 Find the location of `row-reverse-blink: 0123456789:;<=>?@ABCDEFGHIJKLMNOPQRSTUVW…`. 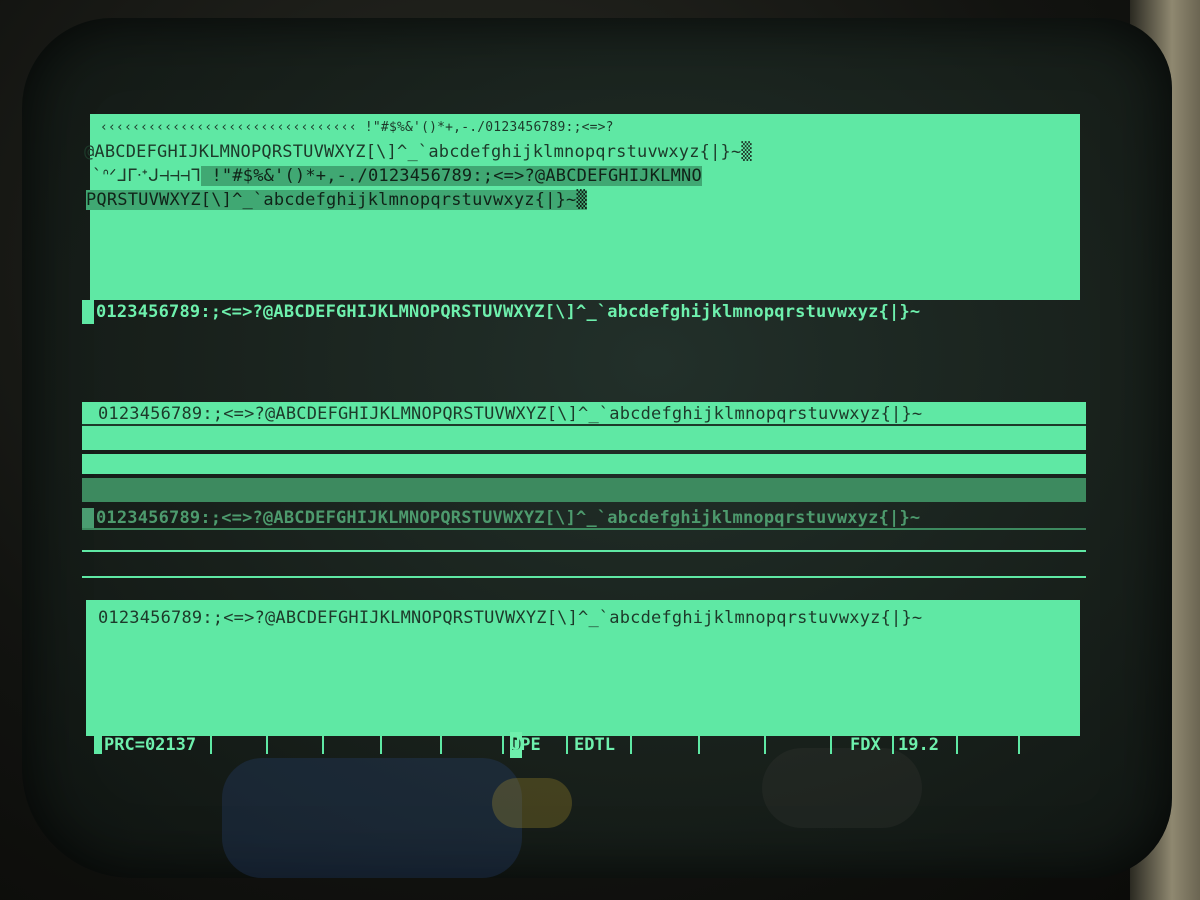

row-reverse-blink: 0123456789:;<=>?@ABCDEFGHIJKLMNOPQRSTUVW… is located at coordinates (510, 618).